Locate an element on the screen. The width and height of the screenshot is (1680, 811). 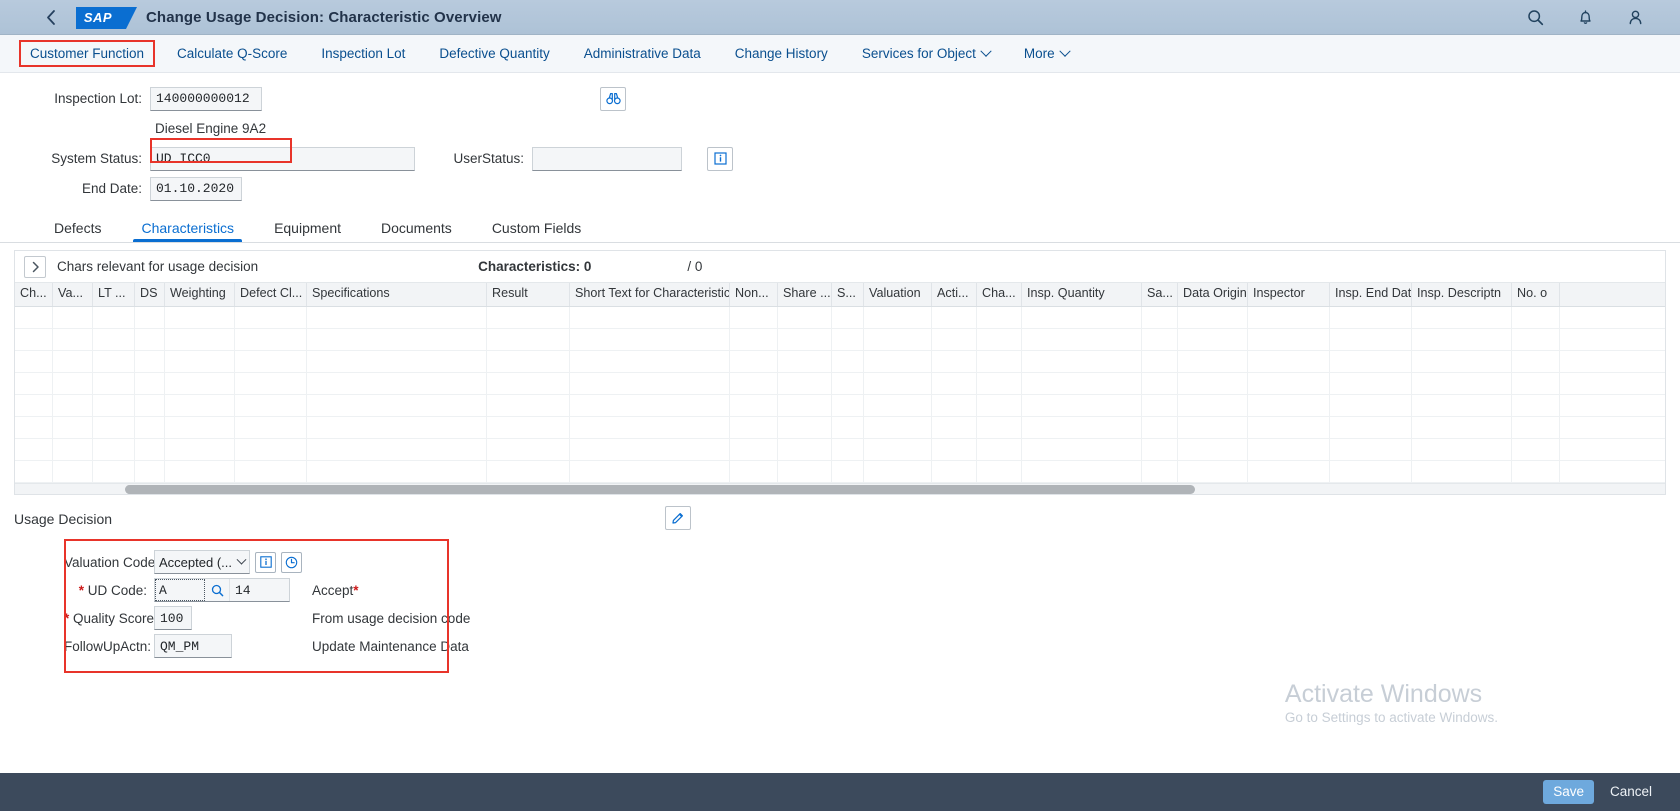
tab-custom-fields: Custom Fields is located at coordinates (536, 231).